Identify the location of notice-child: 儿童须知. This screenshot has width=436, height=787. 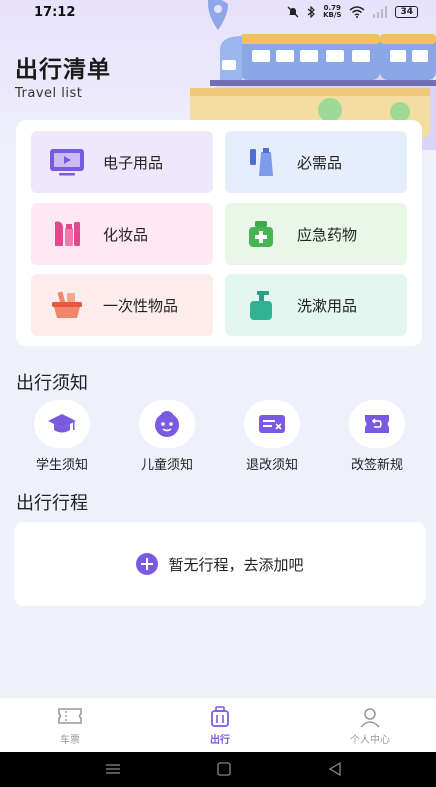
(167, 436).